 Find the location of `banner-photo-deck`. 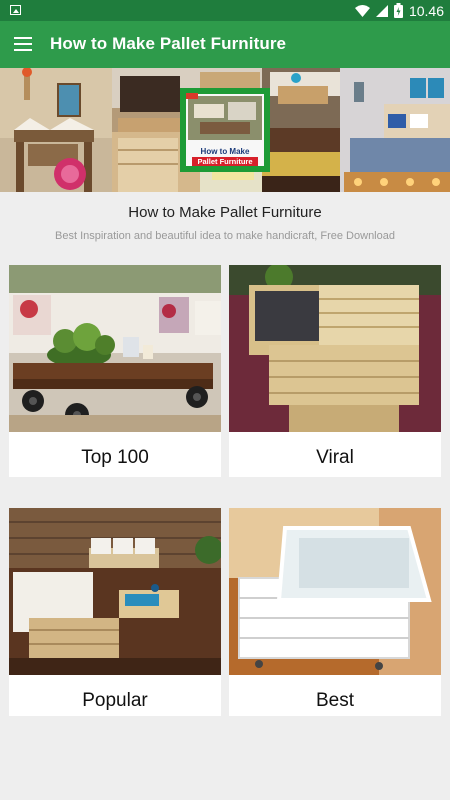

banner-photo-deck is located at coordinates (307, 130).